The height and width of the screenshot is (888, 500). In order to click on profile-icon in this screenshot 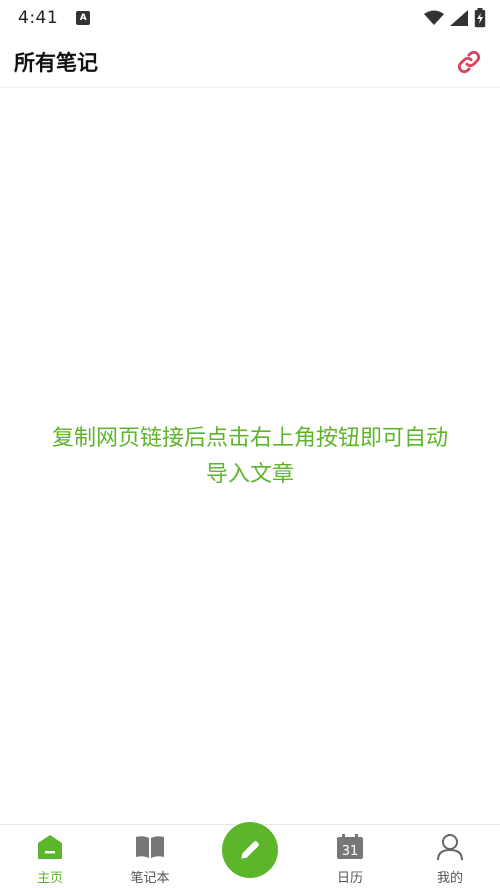, I will do `click(450, 847)`.